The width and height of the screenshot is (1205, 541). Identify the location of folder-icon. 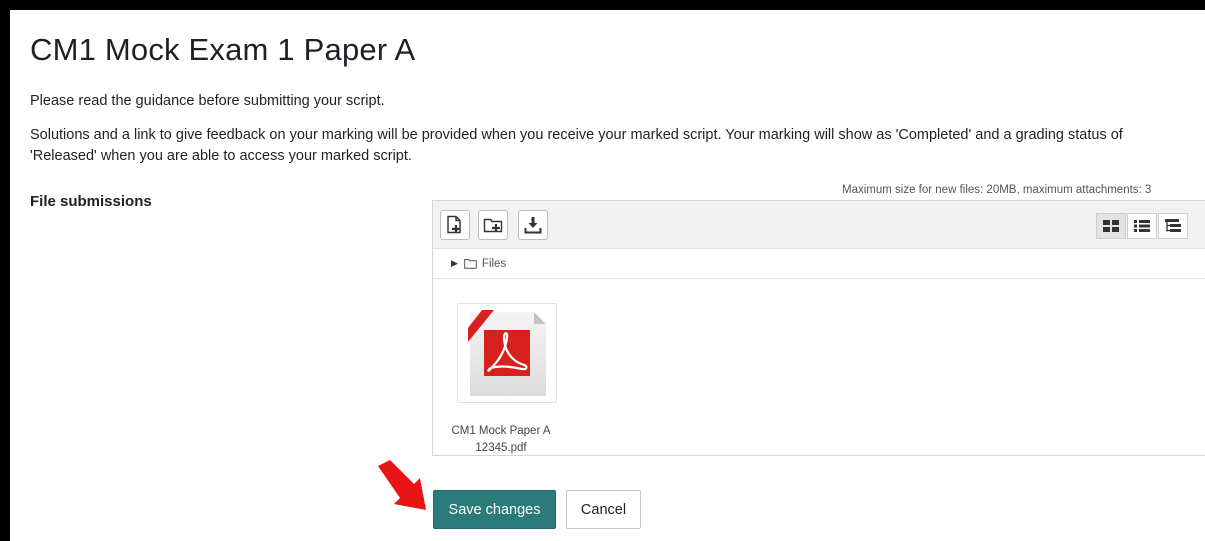
(470, 263).